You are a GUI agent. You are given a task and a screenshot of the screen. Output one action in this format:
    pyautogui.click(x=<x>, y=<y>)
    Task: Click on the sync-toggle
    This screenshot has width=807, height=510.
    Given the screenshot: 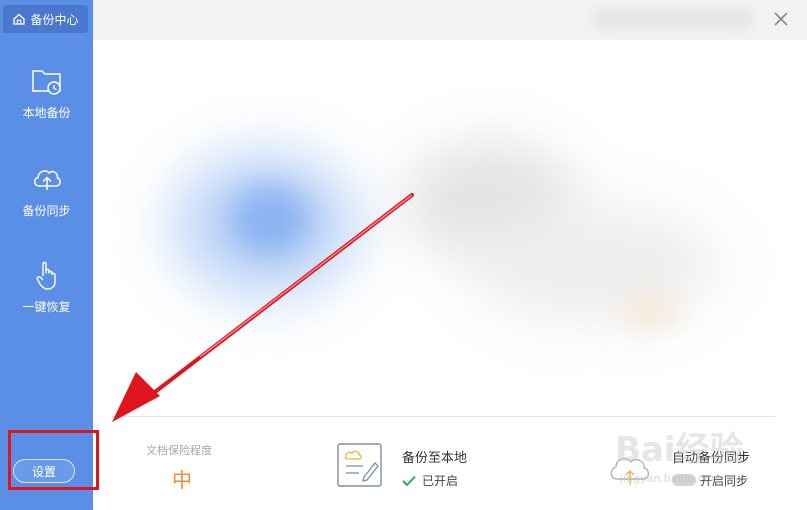 What is the action you would take?
    pyautogui.click(x=684, y=480)
    